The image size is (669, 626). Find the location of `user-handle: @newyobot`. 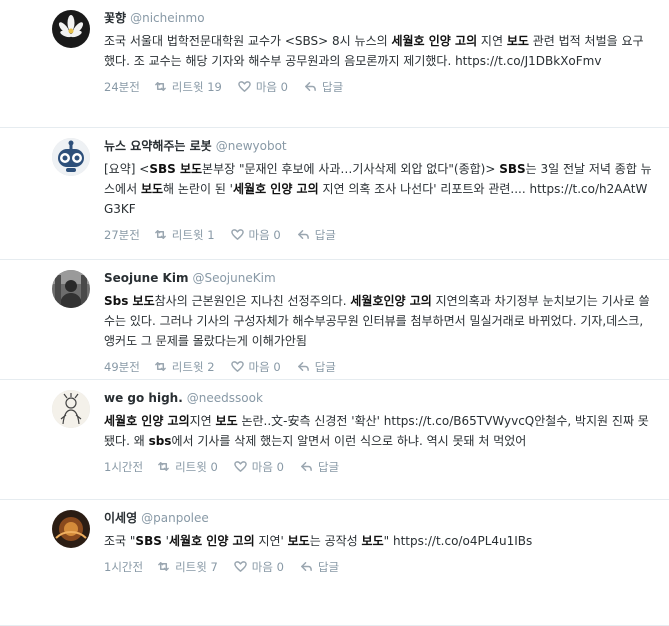

user-handle: @newyobot is located at coordinates (251, 146).